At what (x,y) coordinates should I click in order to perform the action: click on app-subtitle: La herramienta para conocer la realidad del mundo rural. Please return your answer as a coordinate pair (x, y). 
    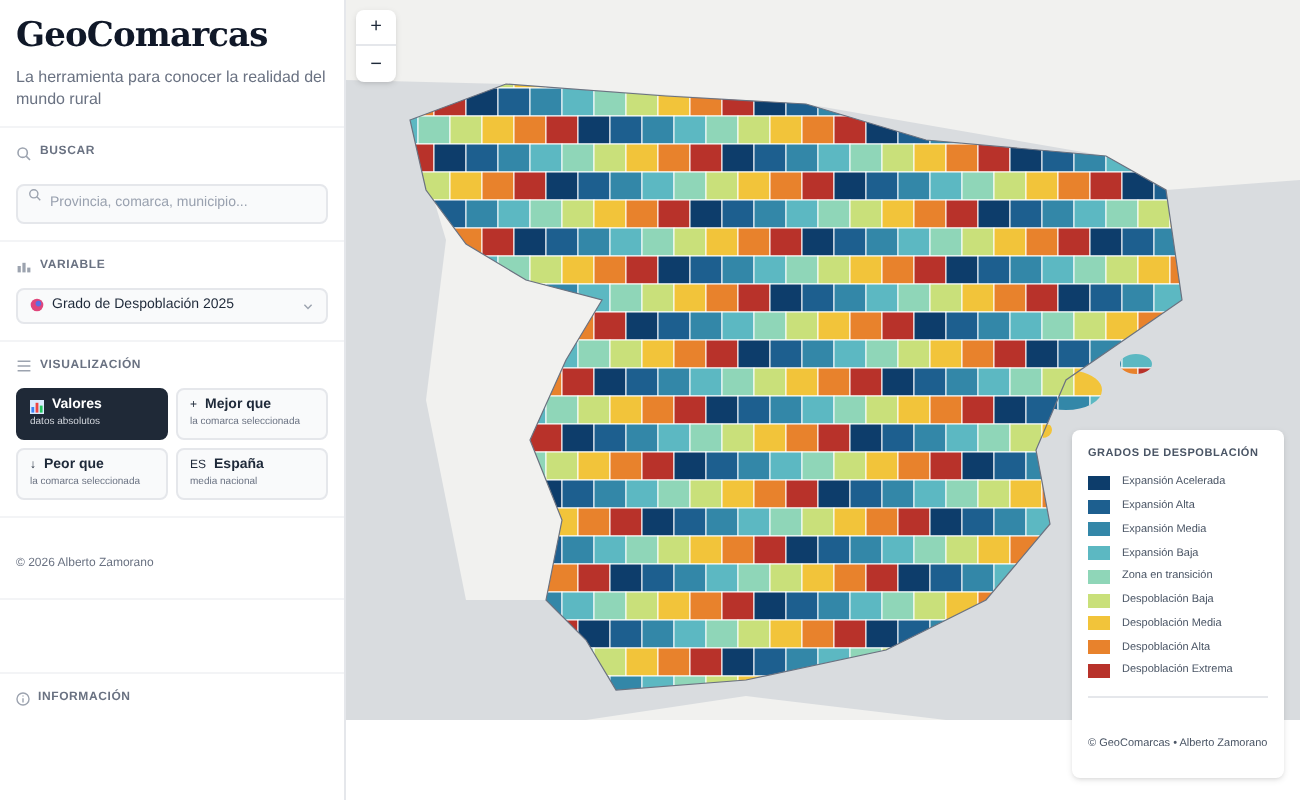
    Looking at the image, I should click on (172, 88).